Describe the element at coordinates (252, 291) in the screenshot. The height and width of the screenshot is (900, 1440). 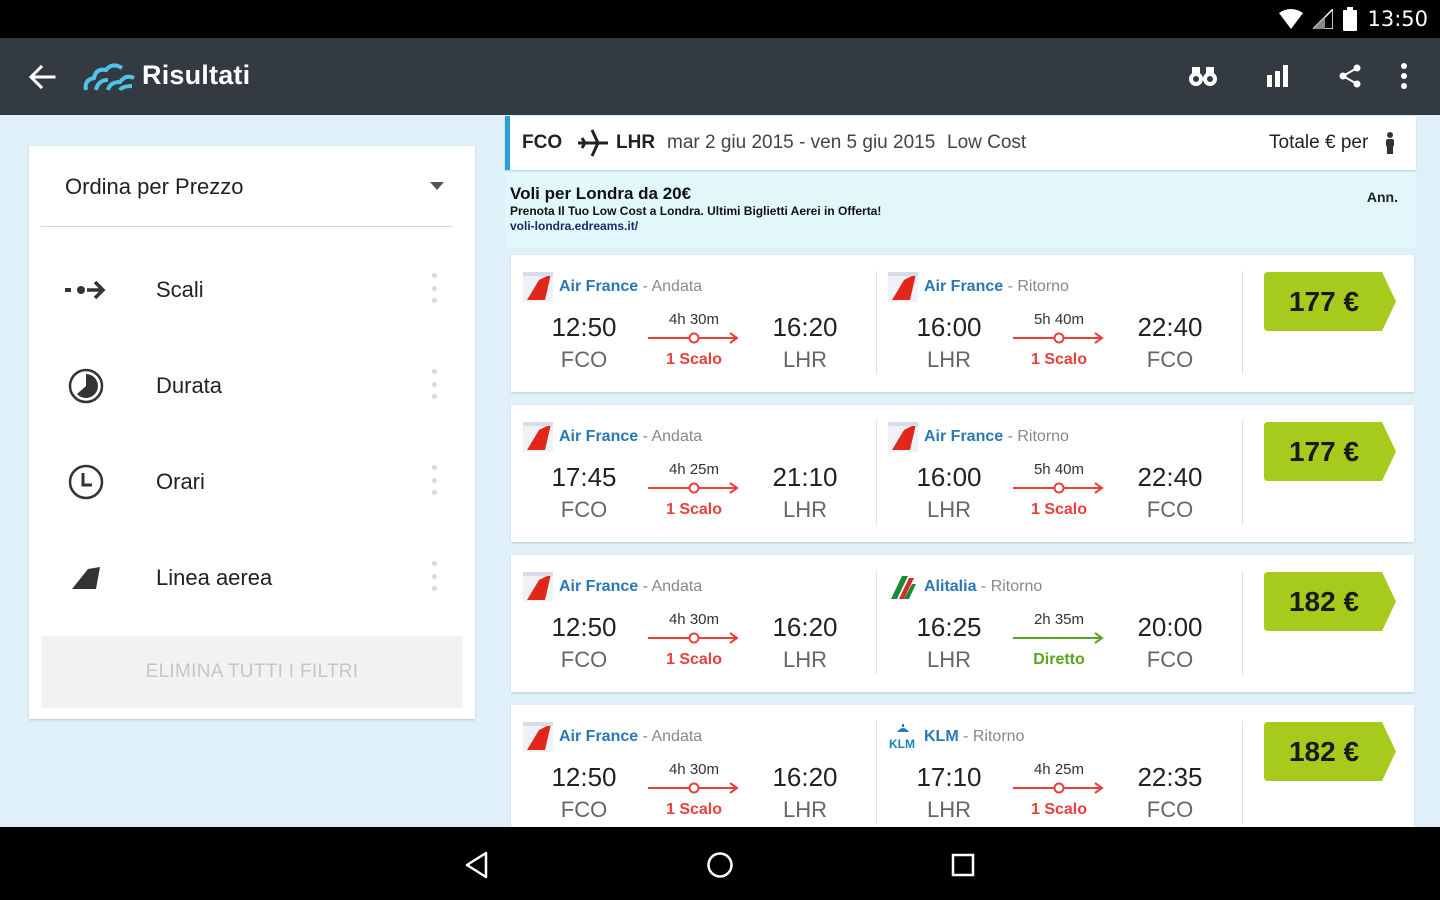
I see `filter-item-stops: Scali` at that location.